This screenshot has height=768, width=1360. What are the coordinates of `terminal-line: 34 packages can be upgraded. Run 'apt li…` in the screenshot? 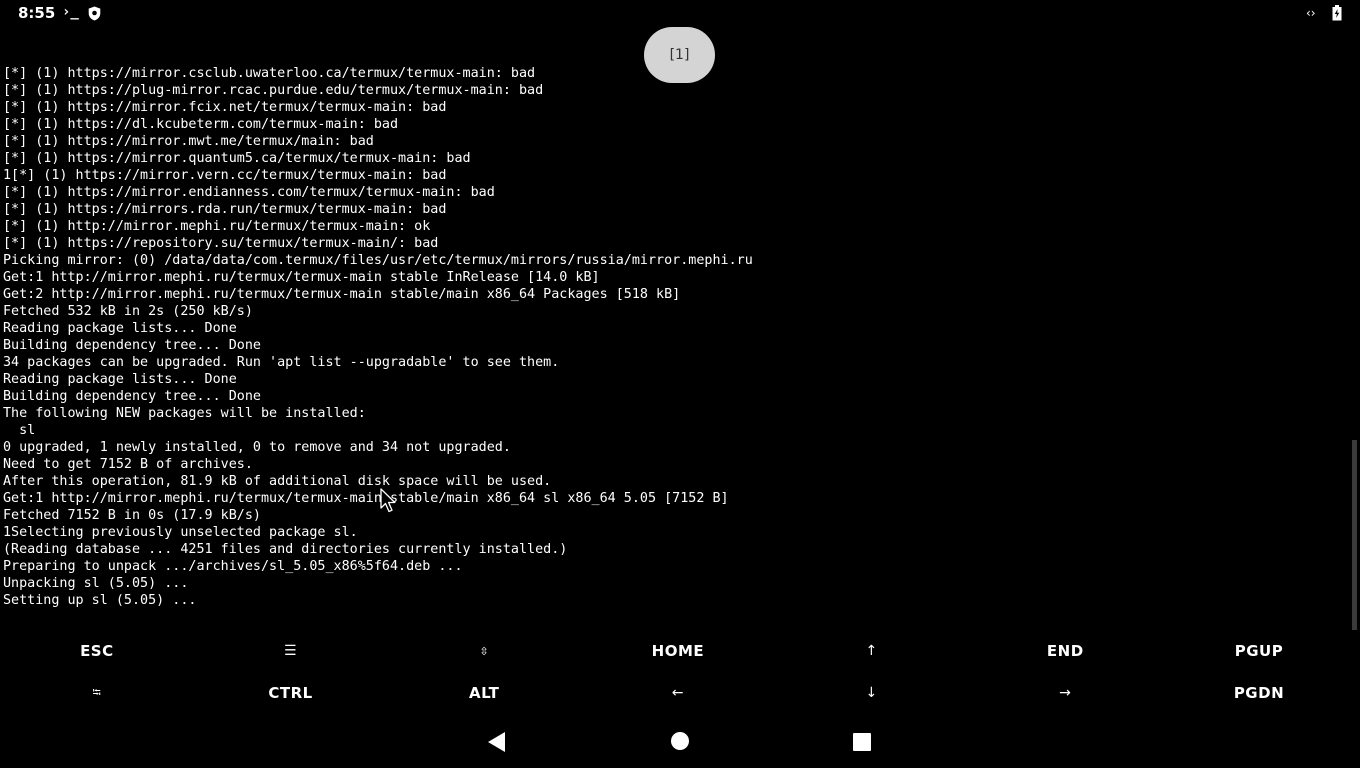 It's located at (281, 362).